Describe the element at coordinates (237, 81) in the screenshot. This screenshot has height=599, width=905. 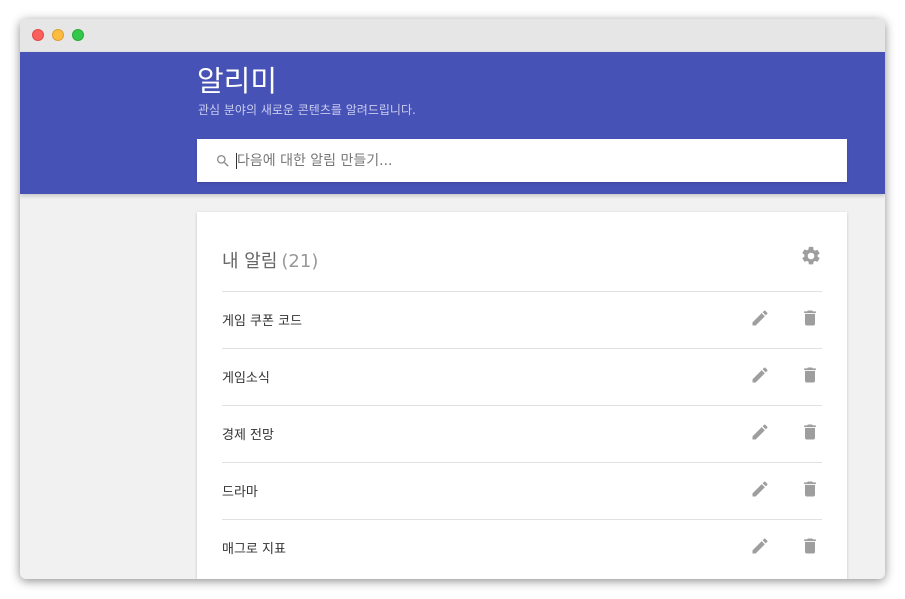
I see `app-title: 알리미` at that location.